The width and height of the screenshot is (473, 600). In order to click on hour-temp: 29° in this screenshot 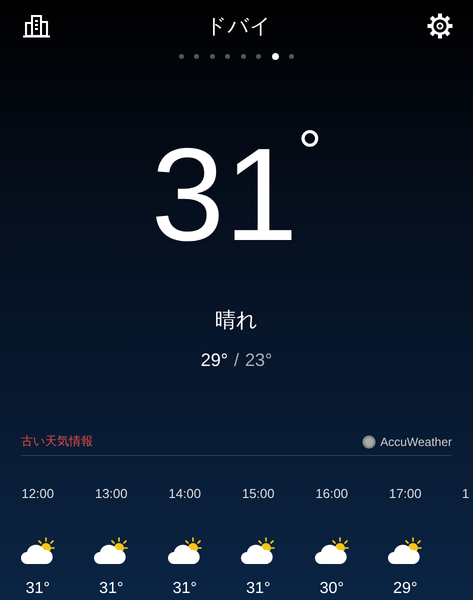, I will do `click(405, 589)`.